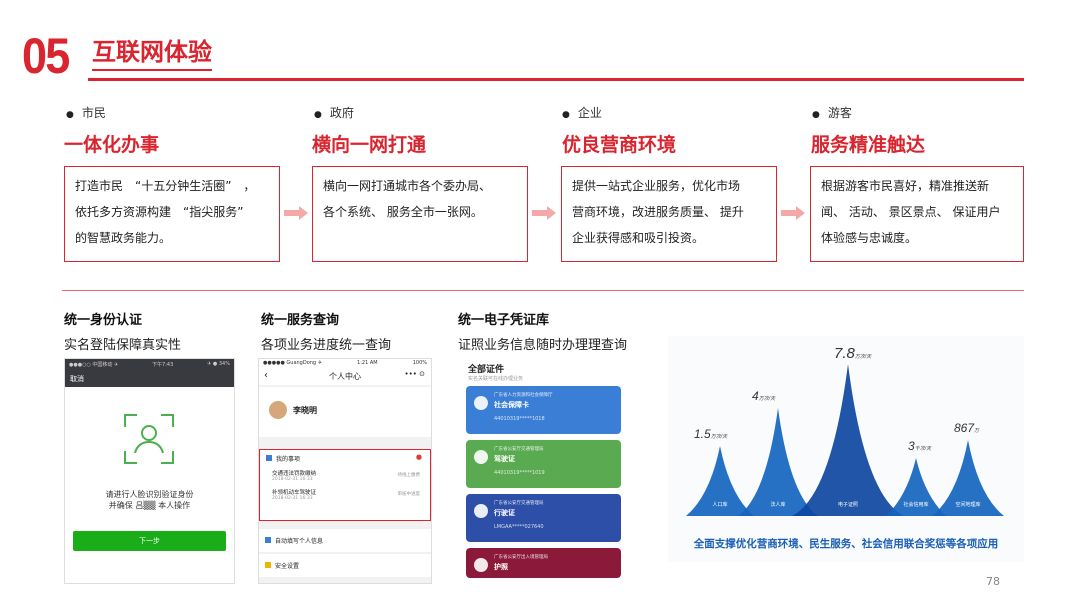 The width and height of the screenshot is (1080, 608). I want to click on category-tourist: 游客, so click(832, 112).